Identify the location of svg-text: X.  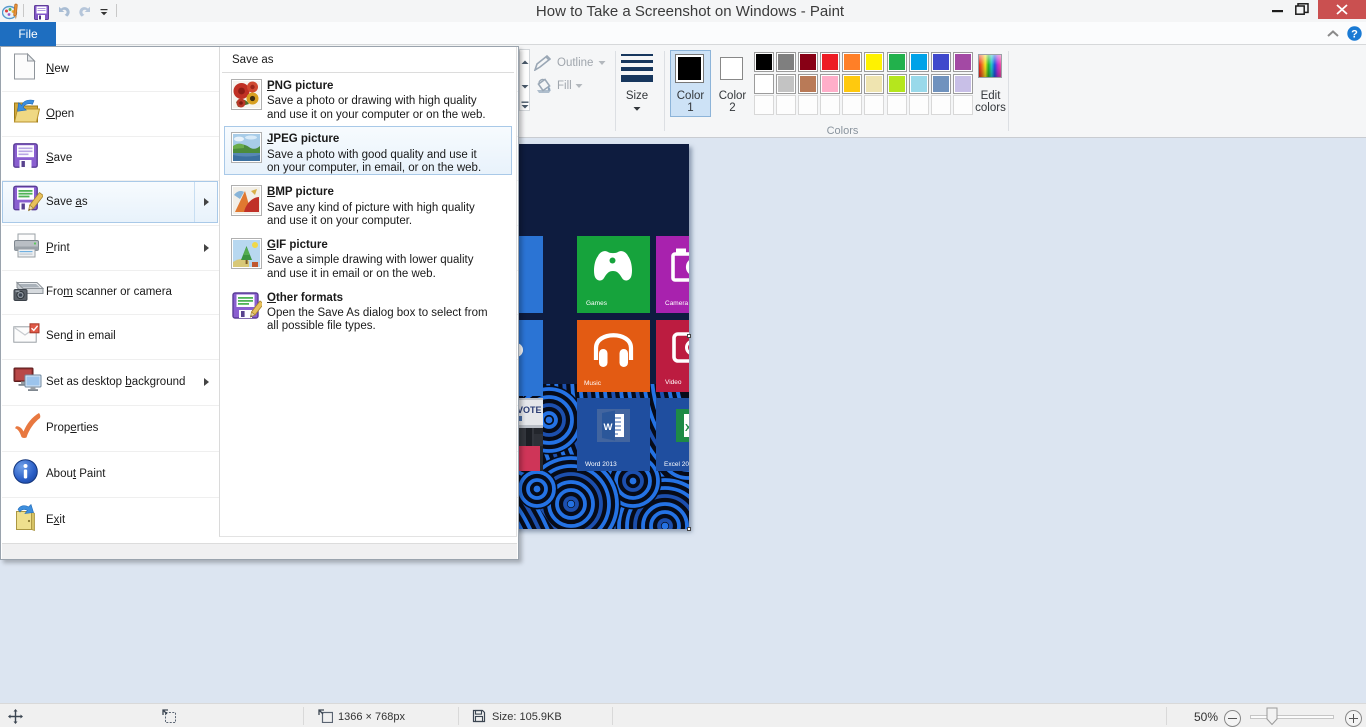
(687, 428).